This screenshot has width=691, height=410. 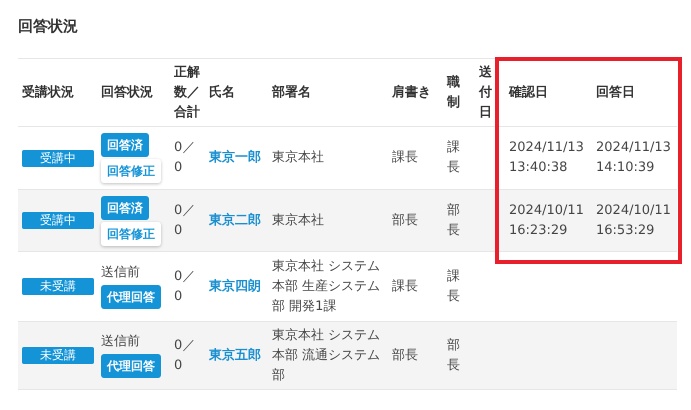 What do you see at coordinates (528, 92) in the screenshot?
I see `column-header: 確認日` at bounding box center [528, 92].